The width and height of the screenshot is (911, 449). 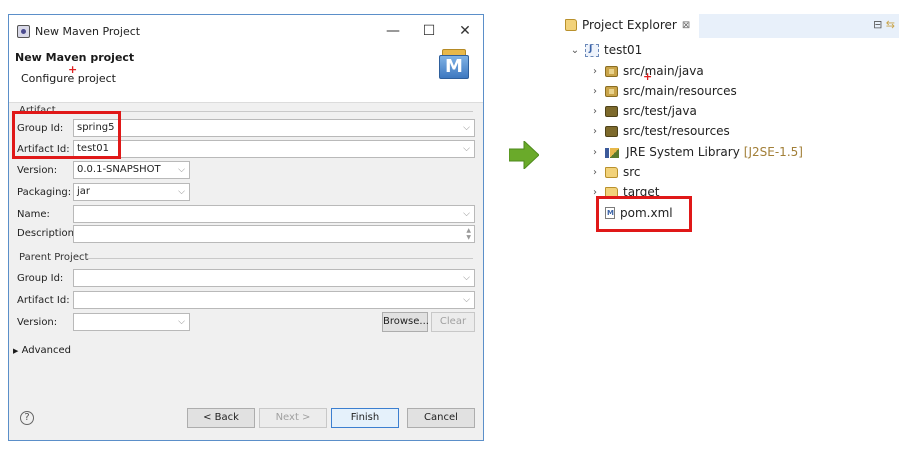 What do you see at coordinates (877, 24) in the screenshot?
I see `collapse-all-icon: ⊟` at bounding box center [877, 24].